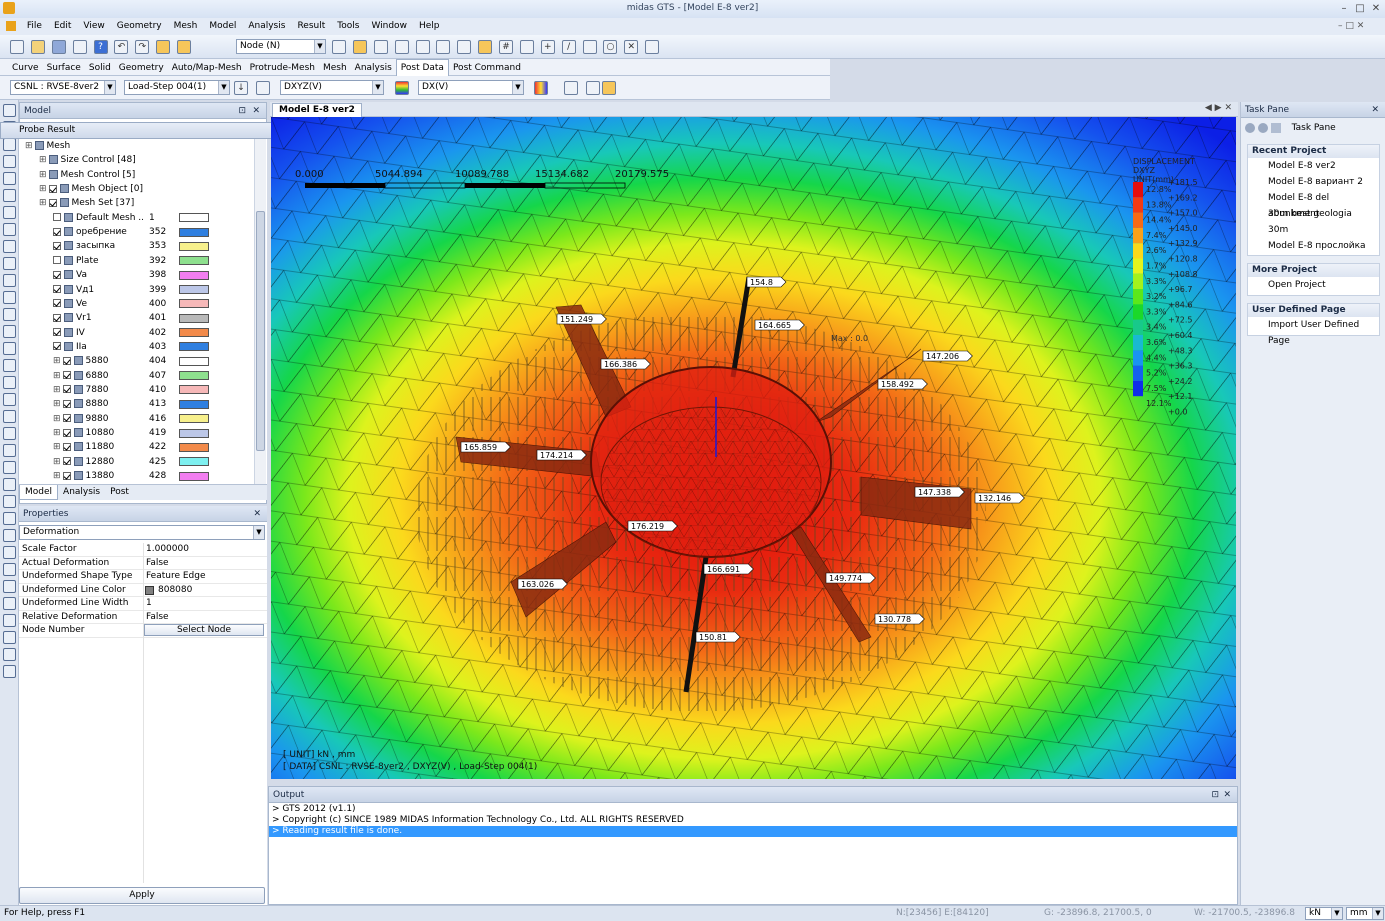  What do you see at coordinates (100, 47) in the screenshot?
I see `help-icon: ?` at bounding box center [100, 47].